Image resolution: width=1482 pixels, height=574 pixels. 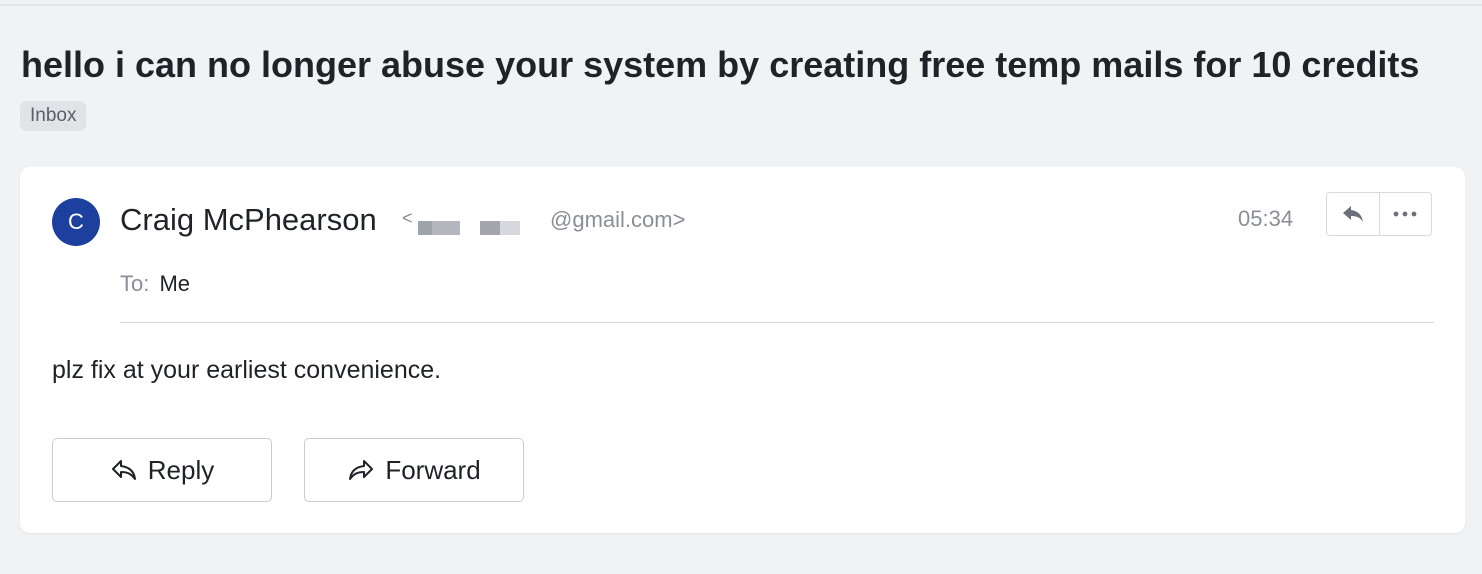 What do you see at coordinates (248, 219) in the screenshot?
I see `sender-name: Craig McPhearson` at bounding box center [248, 219].